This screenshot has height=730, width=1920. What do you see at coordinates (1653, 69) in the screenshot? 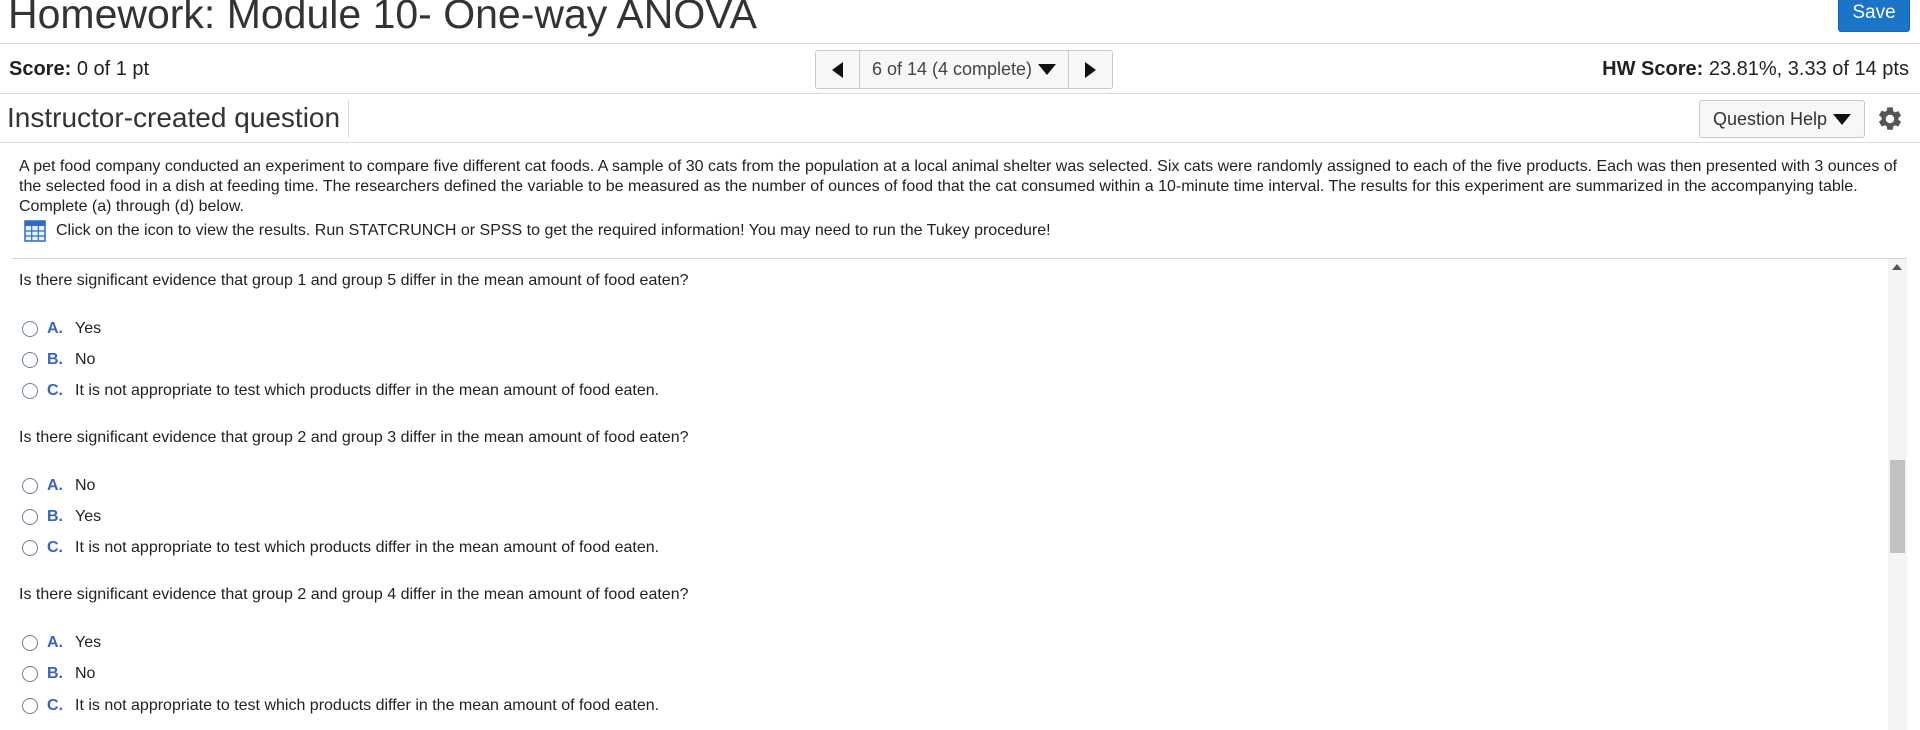
I see `hw-score-label: HW Score:` at bounding box center [1653, 69].